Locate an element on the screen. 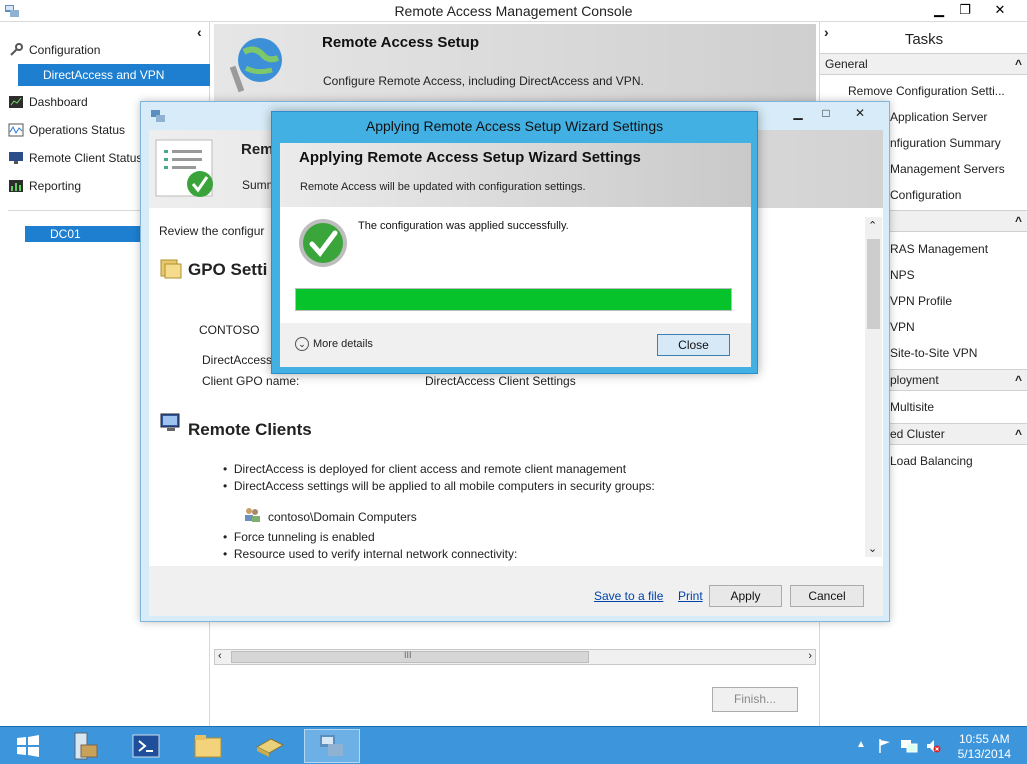 The width and height of the screenshot is (1027, 764). powershell-button is located at coordinates (146, 746).